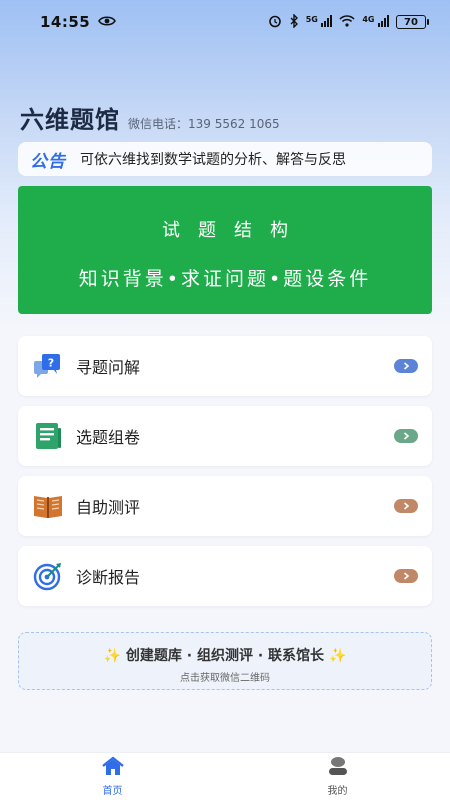 The width and height of the screenshot is (450, 800). What do you see at coordinates (108, 577) in the screenshot?
I see `menu-label: 诊断报告` at bounding box center [108, 577].